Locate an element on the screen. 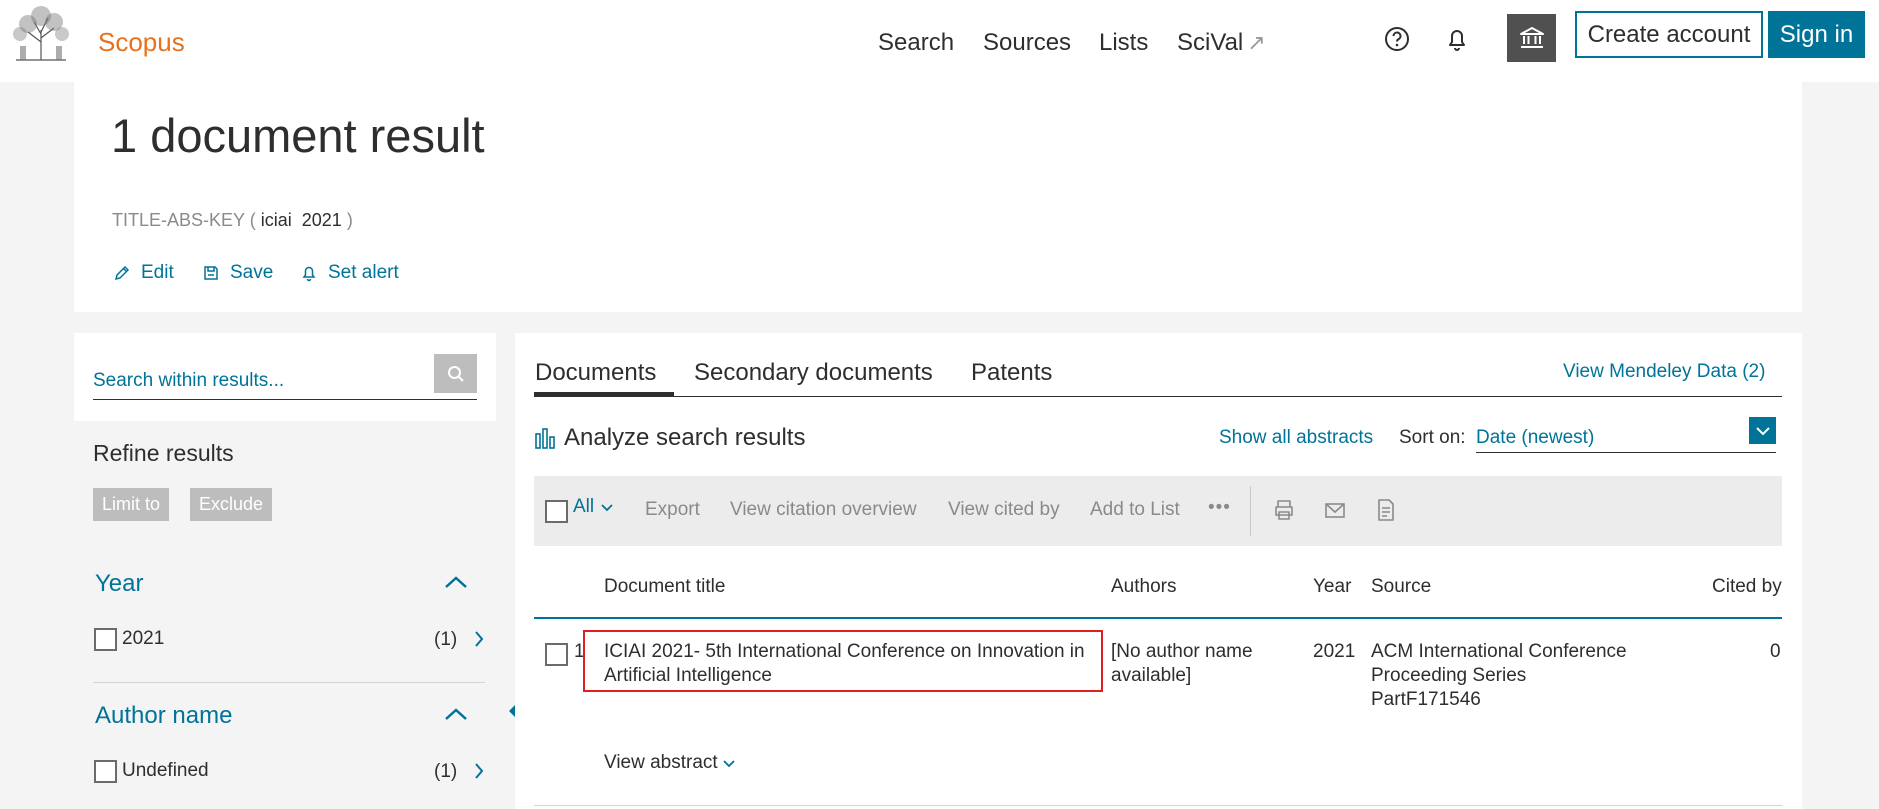  row-checkbox is located at coordinates (556, 654).